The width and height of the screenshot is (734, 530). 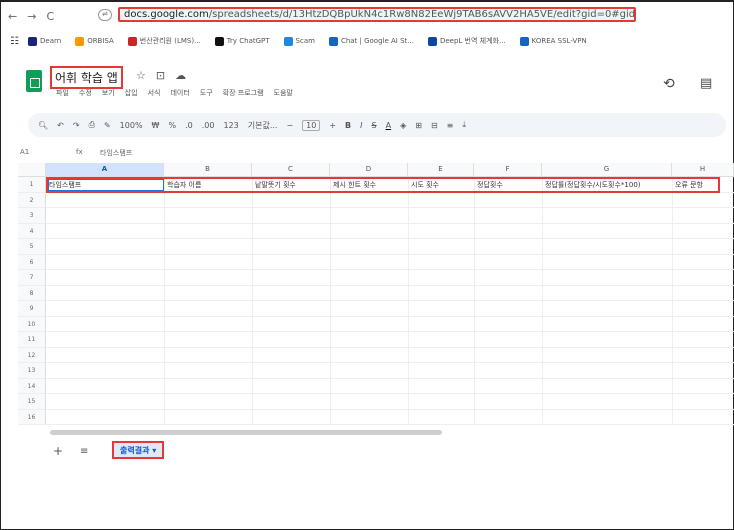 I want to click on sheet-tab-dropdown-icon: ▾, so click(x=154, y=450).